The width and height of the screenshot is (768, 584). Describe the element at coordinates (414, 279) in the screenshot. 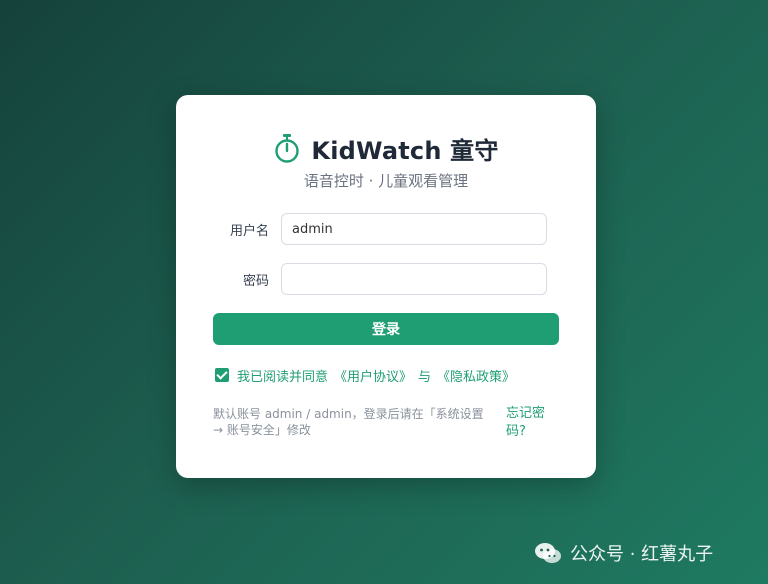

I see `password-input` at that location.